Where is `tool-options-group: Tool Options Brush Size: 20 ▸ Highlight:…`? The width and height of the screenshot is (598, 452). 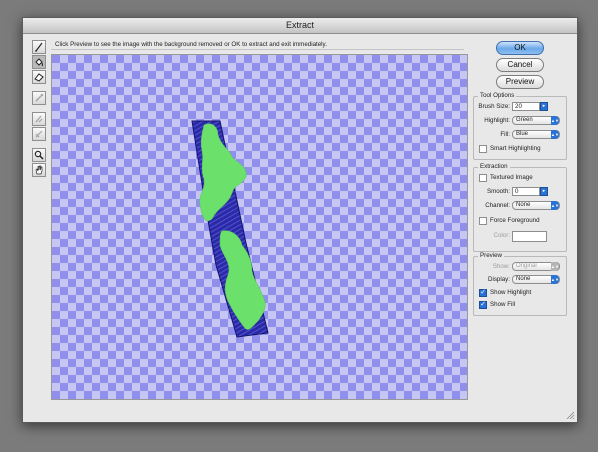 tool-options-group: Tool Options Brush Size: 20 ▸ Highlight:… is located at coordinates (520, 126).